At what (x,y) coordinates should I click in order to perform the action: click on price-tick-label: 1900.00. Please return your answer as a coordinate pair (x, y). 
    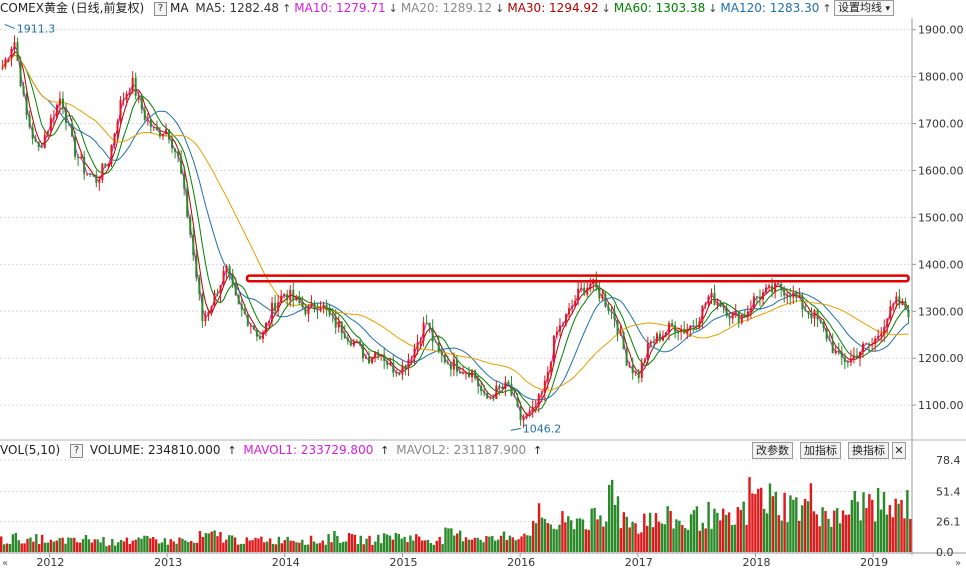
    Looking at the image, I should click on (941, 30).